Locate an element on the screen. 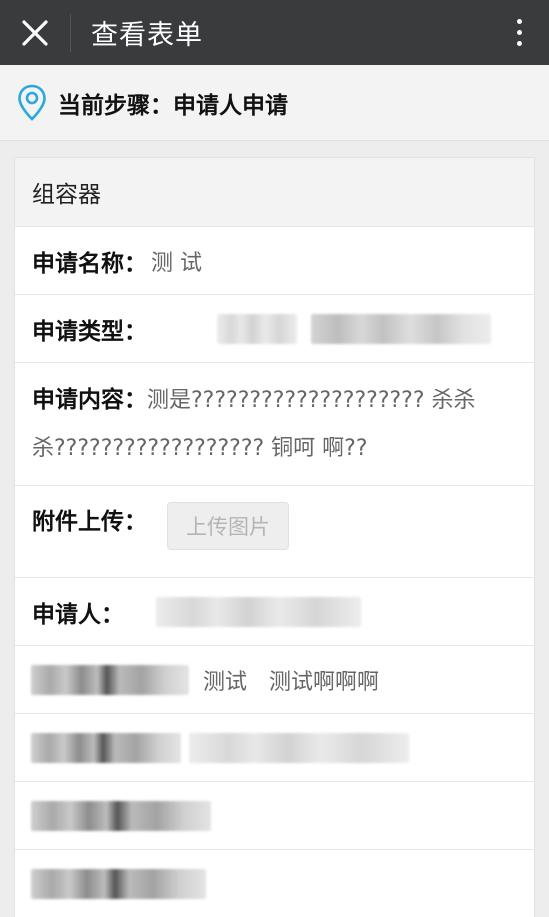 This screenshot has width=549, height=917. close-button is located at coordinates (35, 32).